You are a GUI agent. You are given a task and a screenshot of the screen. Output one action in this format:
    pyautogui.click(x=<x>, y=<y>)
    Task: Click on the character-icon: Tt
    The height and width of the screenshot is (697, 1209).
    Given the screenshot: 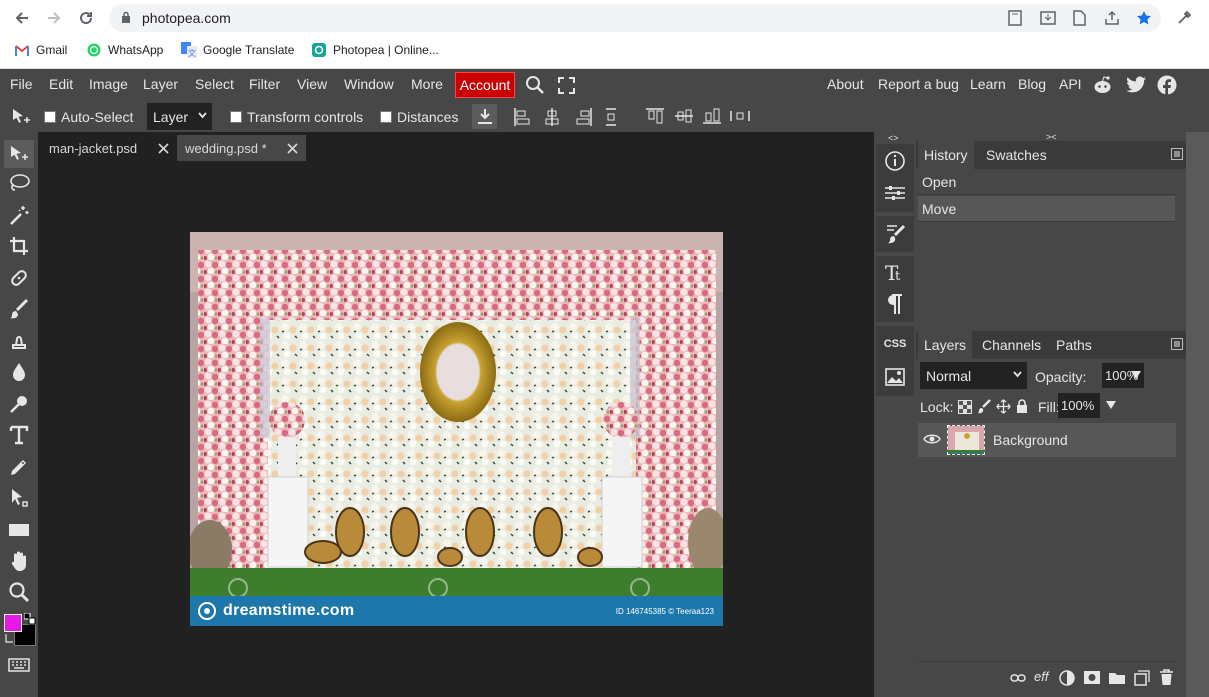 What is the action you would take?
    pyautogui.click(x=895, y=272)
    